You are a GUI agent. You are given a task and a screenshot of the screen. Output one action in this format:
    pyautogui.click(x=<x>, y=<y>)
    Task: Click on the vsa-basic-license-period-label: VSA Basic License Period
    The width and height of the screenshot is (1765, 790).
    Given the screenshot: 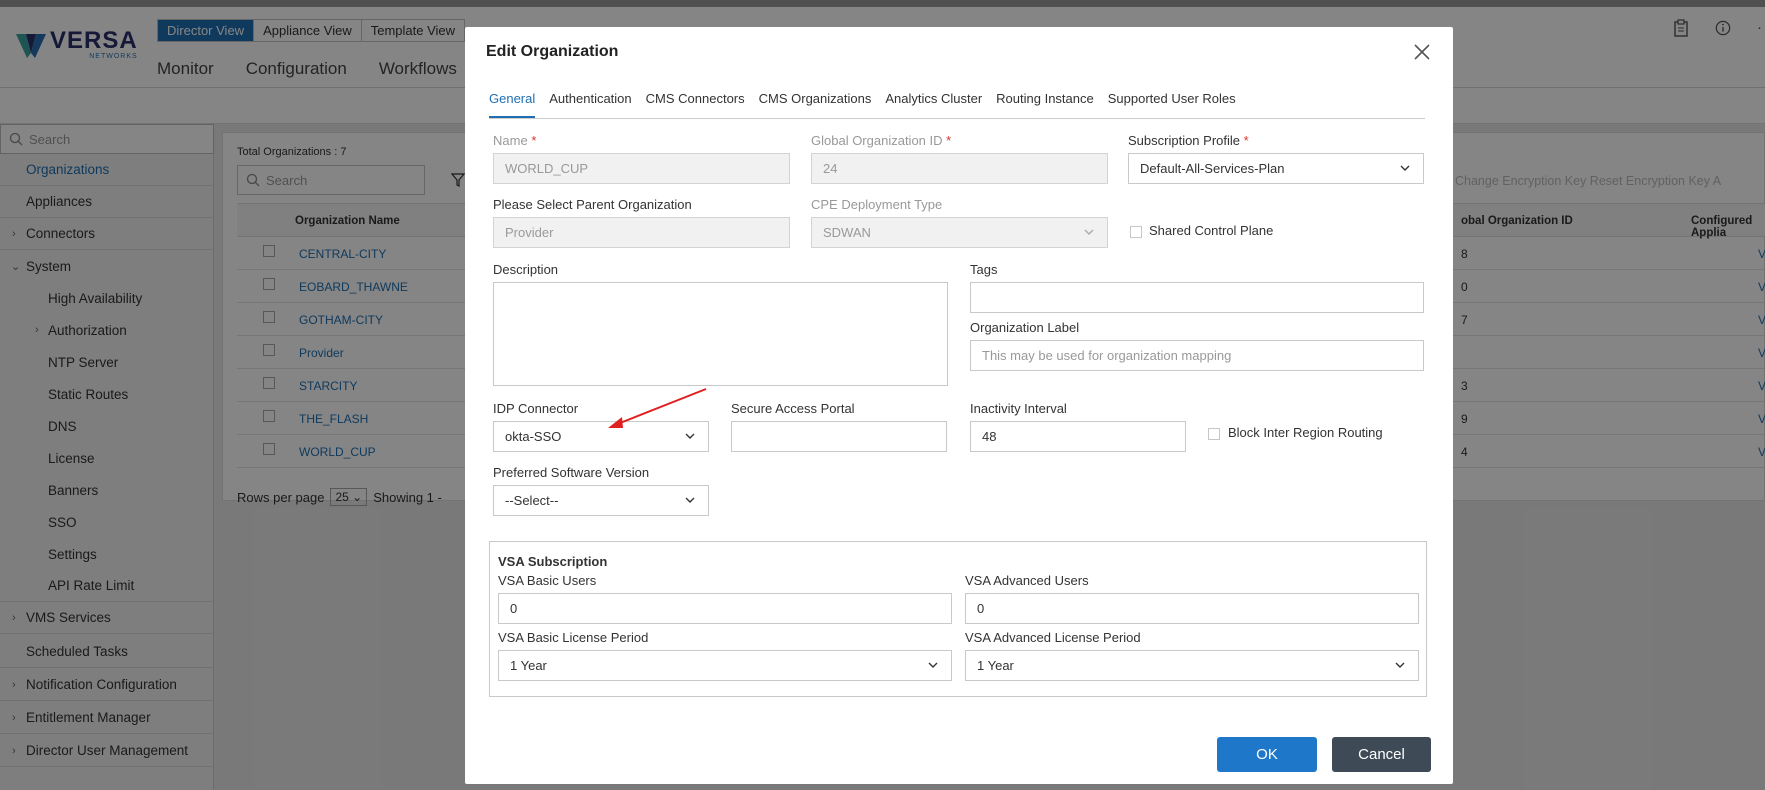 What is the action you would take?
    pyautogui.click(x=573, y=637)
    